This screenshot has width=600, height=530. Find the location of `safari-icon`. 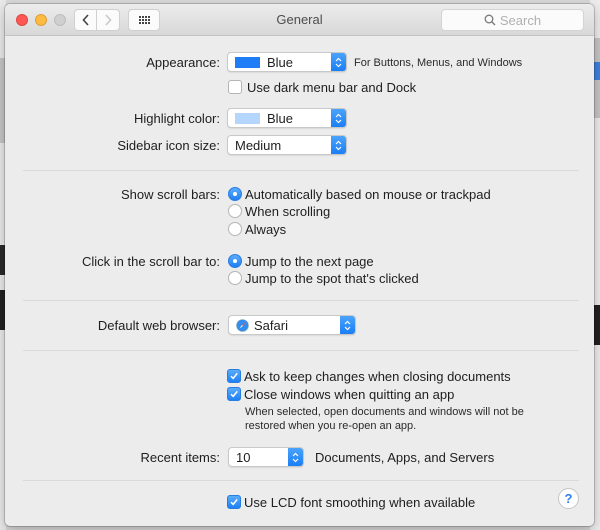

safari-icon is located at coordinates (242, 325).